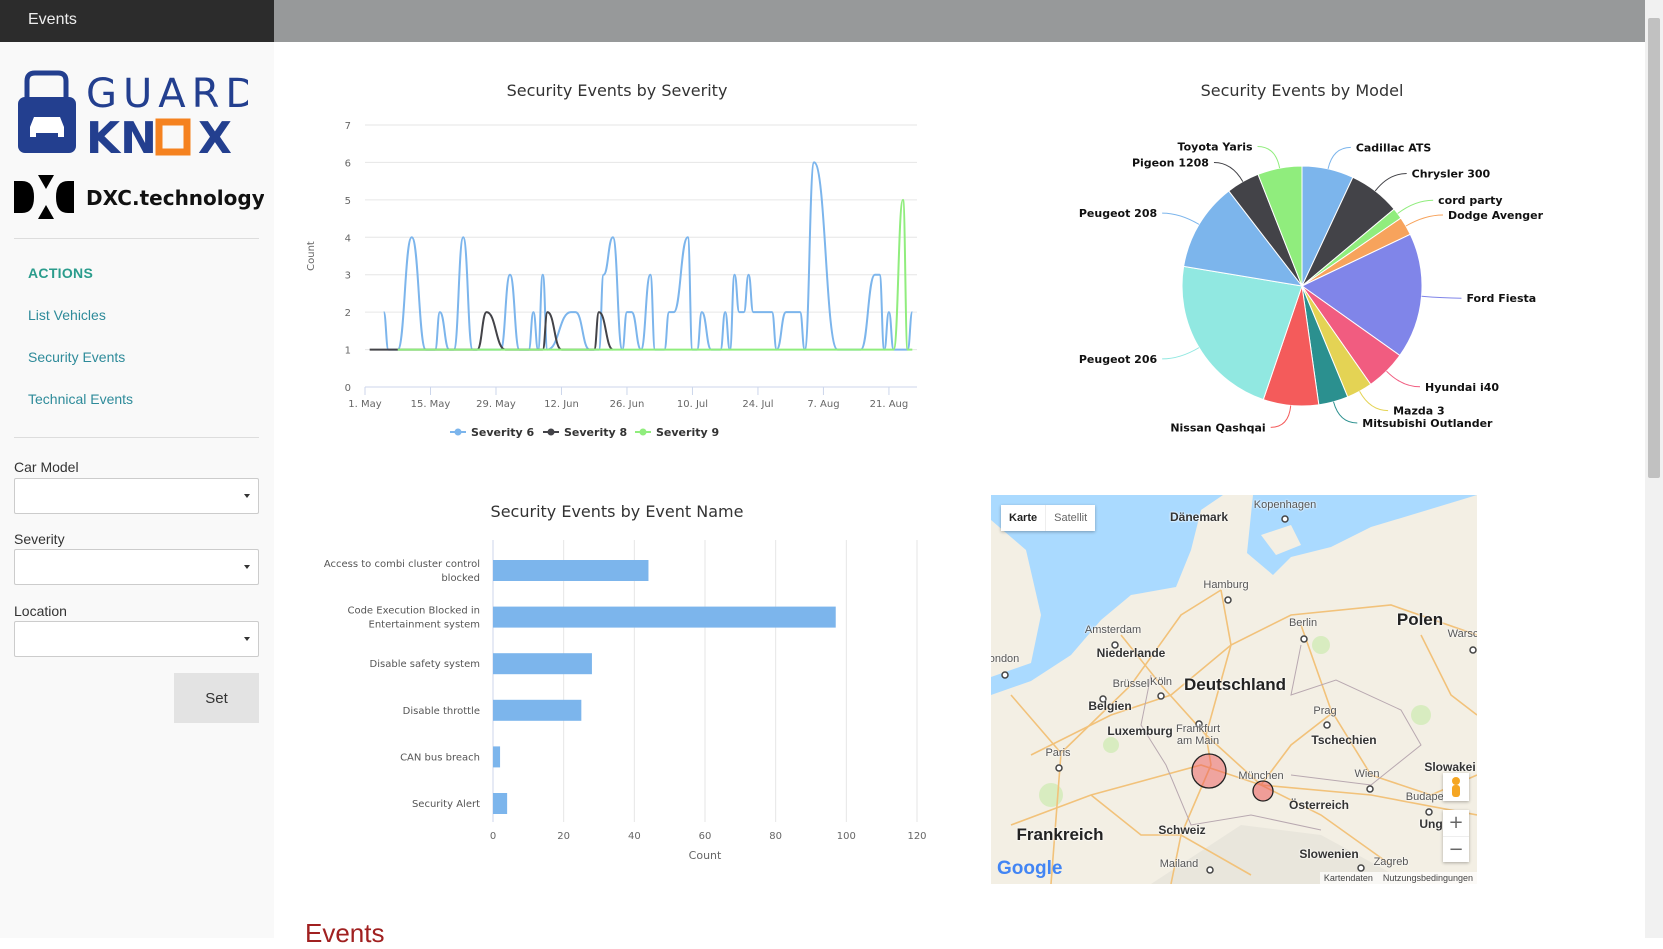 This screenshot has height=949, width=1663. Describe the element at coordinates (916, 836) in the screenshot. I see `x-tick-label: 120` at that location.